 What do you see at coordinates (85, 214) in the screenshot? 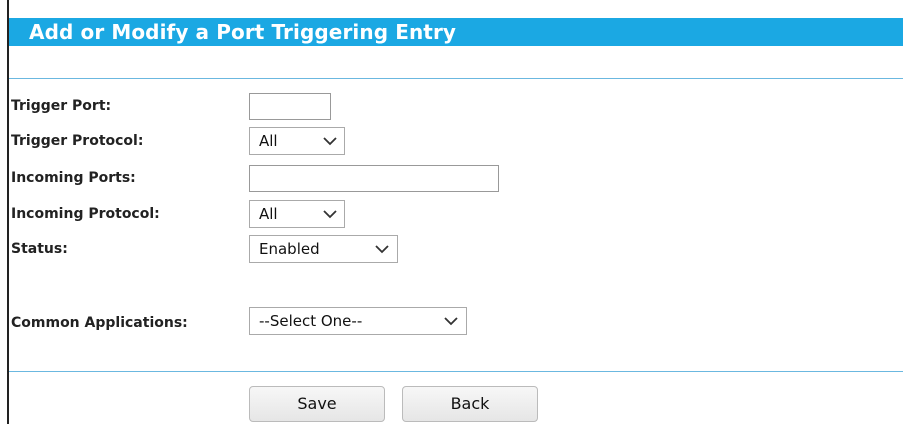
I see `incoming-protocol-label: Incoming Protocol:` at bounding box center [85, 214].